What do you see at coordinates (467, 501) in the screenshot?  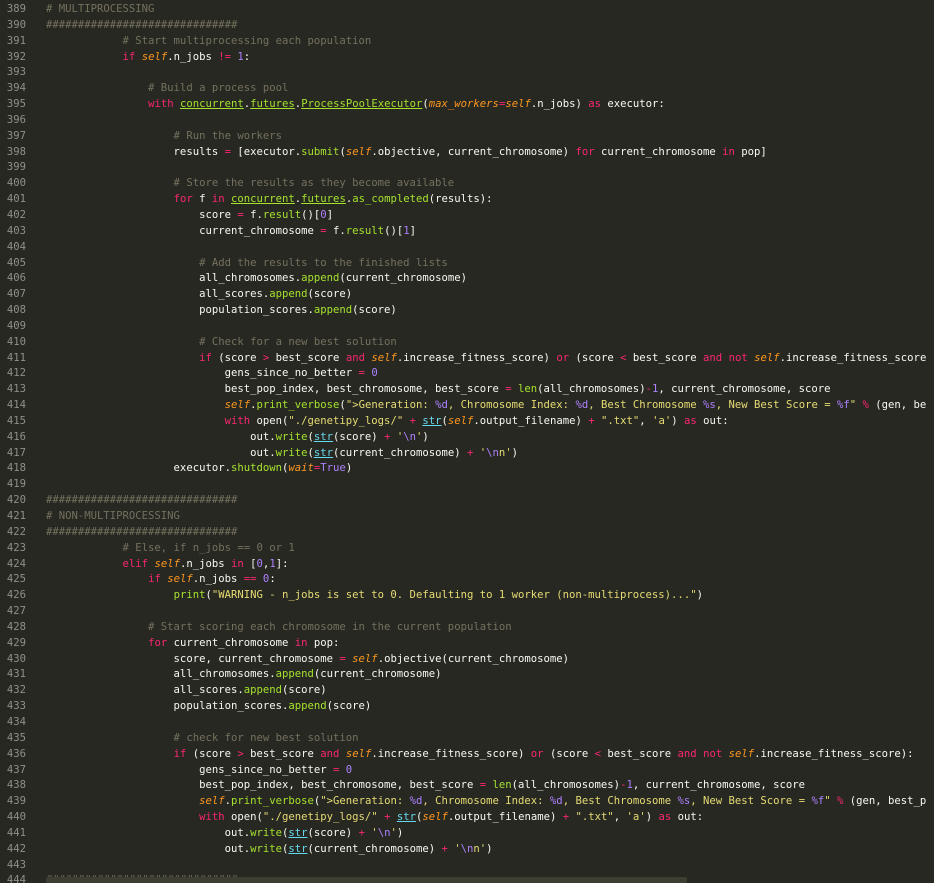 I see `code-line: 420 ##############################` at bounding box center [467, 501].